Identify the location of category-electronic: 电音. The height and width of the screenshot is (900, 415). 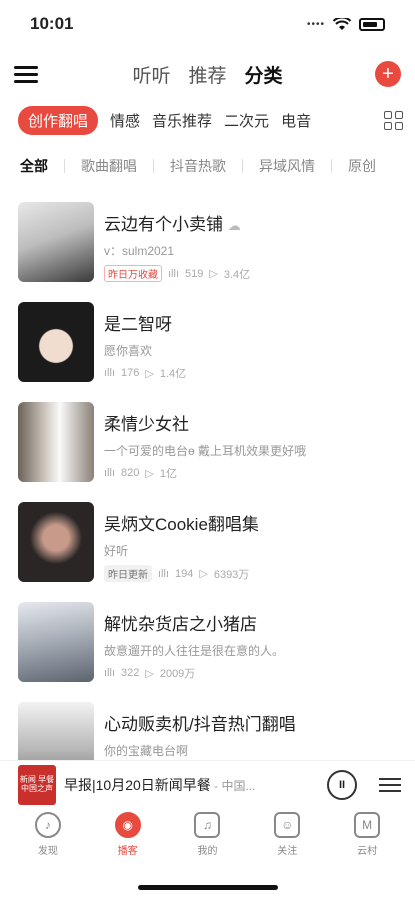
(296, 120).